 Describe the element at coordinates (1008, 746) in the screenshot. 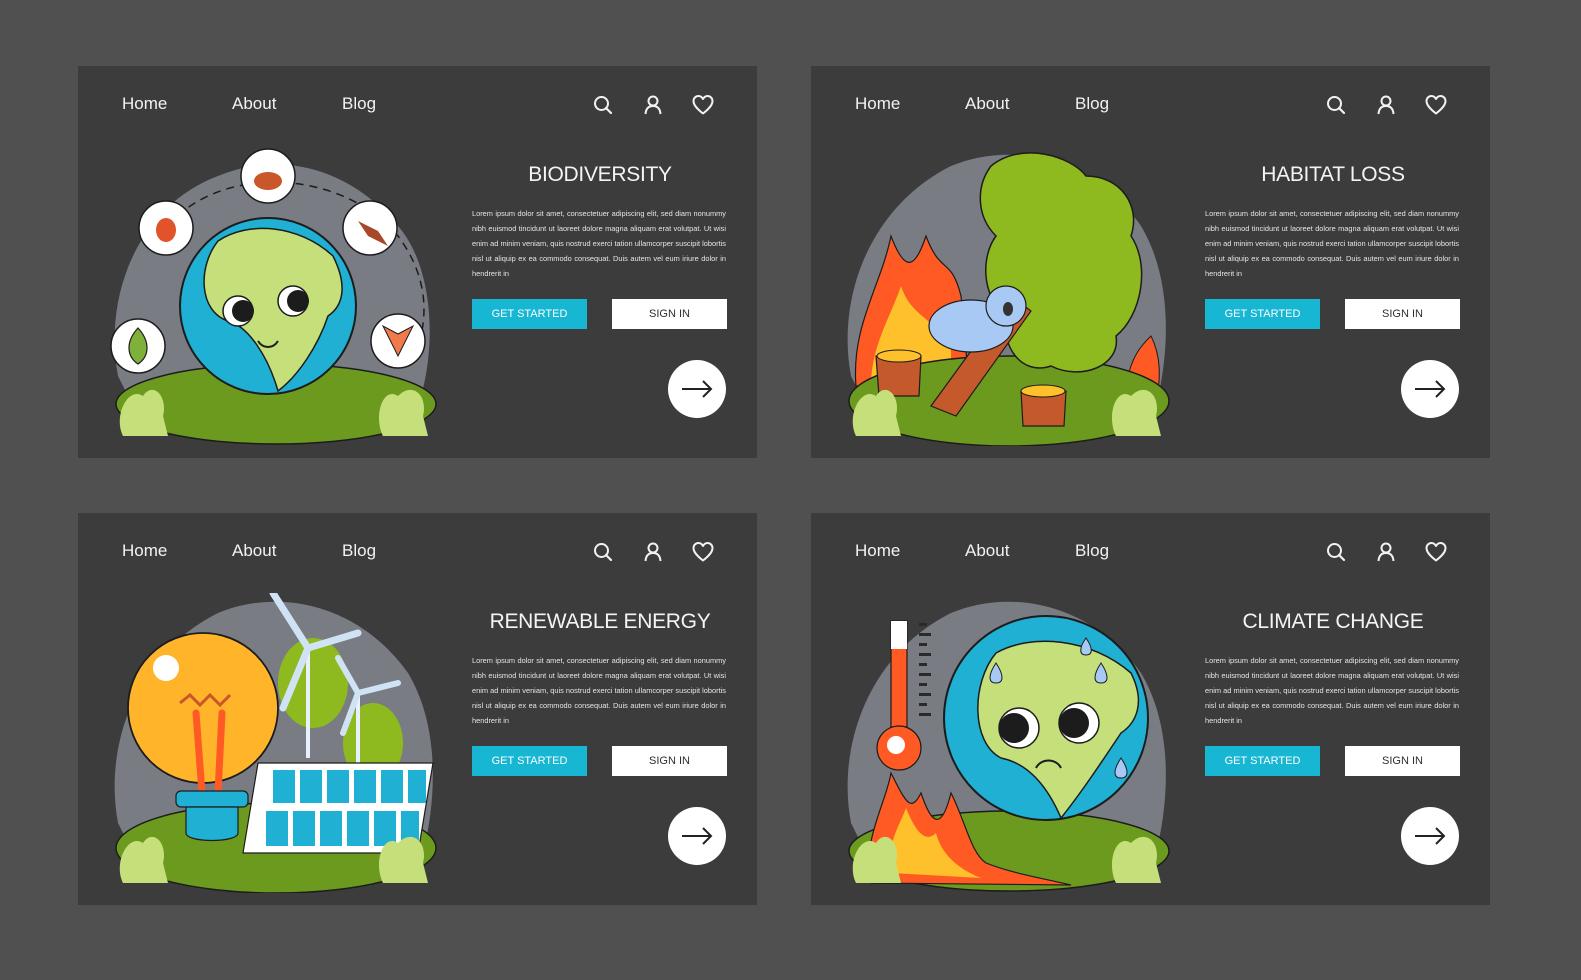

I see `illustration-climate-change` at that location.